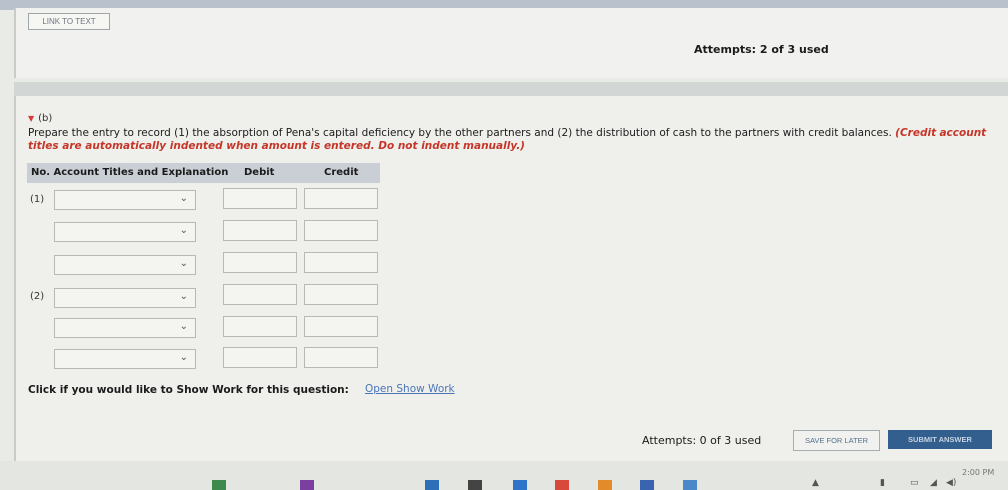 This screenshot has width=1008, height=490. I want to click on part-label-text: (b), so click(45, 118).